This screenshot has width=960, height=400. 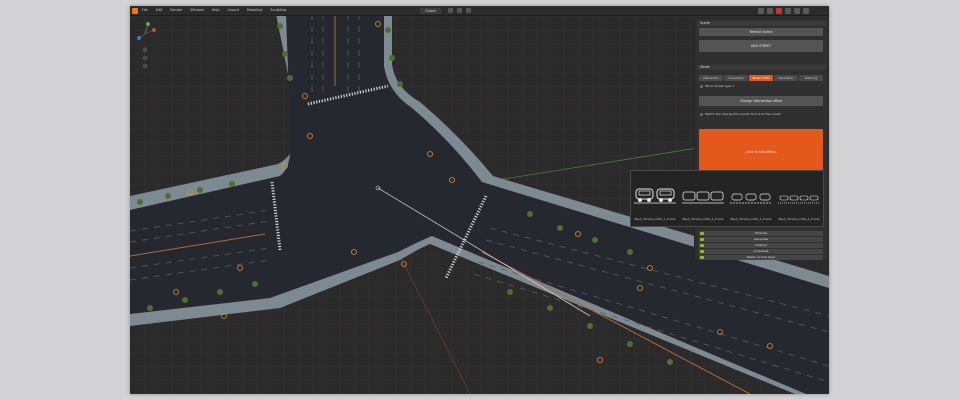 What do you see at coordinates (786, 78) in the screenshot?
I see `tab-decoration: Decoration` at bounding box center [786, 78].